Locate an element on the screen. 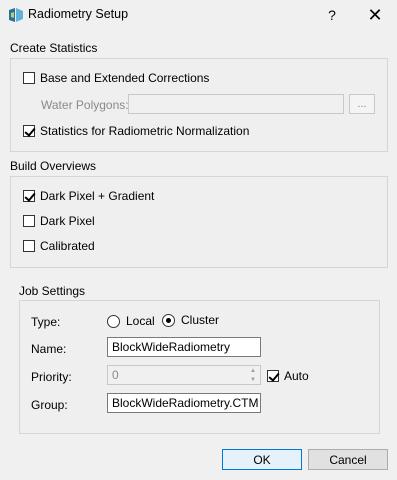 The width and height of the screenshot is (397, 480). name-label: Name: is located at coordinates (49, 349).